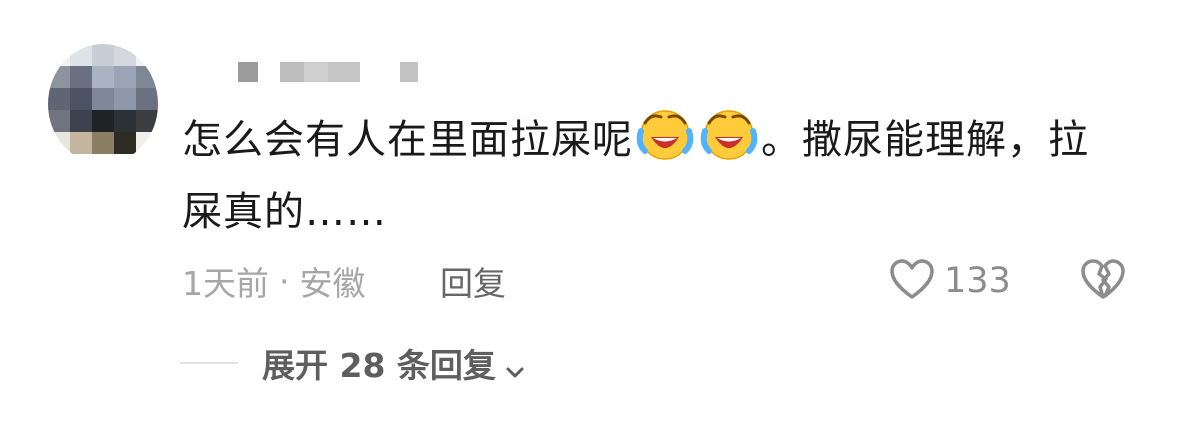 The height and width of the screenshot is (425, 1179). What do you see at coordinates (407, 140) in the screenshot?
I see `comment-text-part1: 怎么会有人在里面拉屎呢` at bounding box center [407, 140].